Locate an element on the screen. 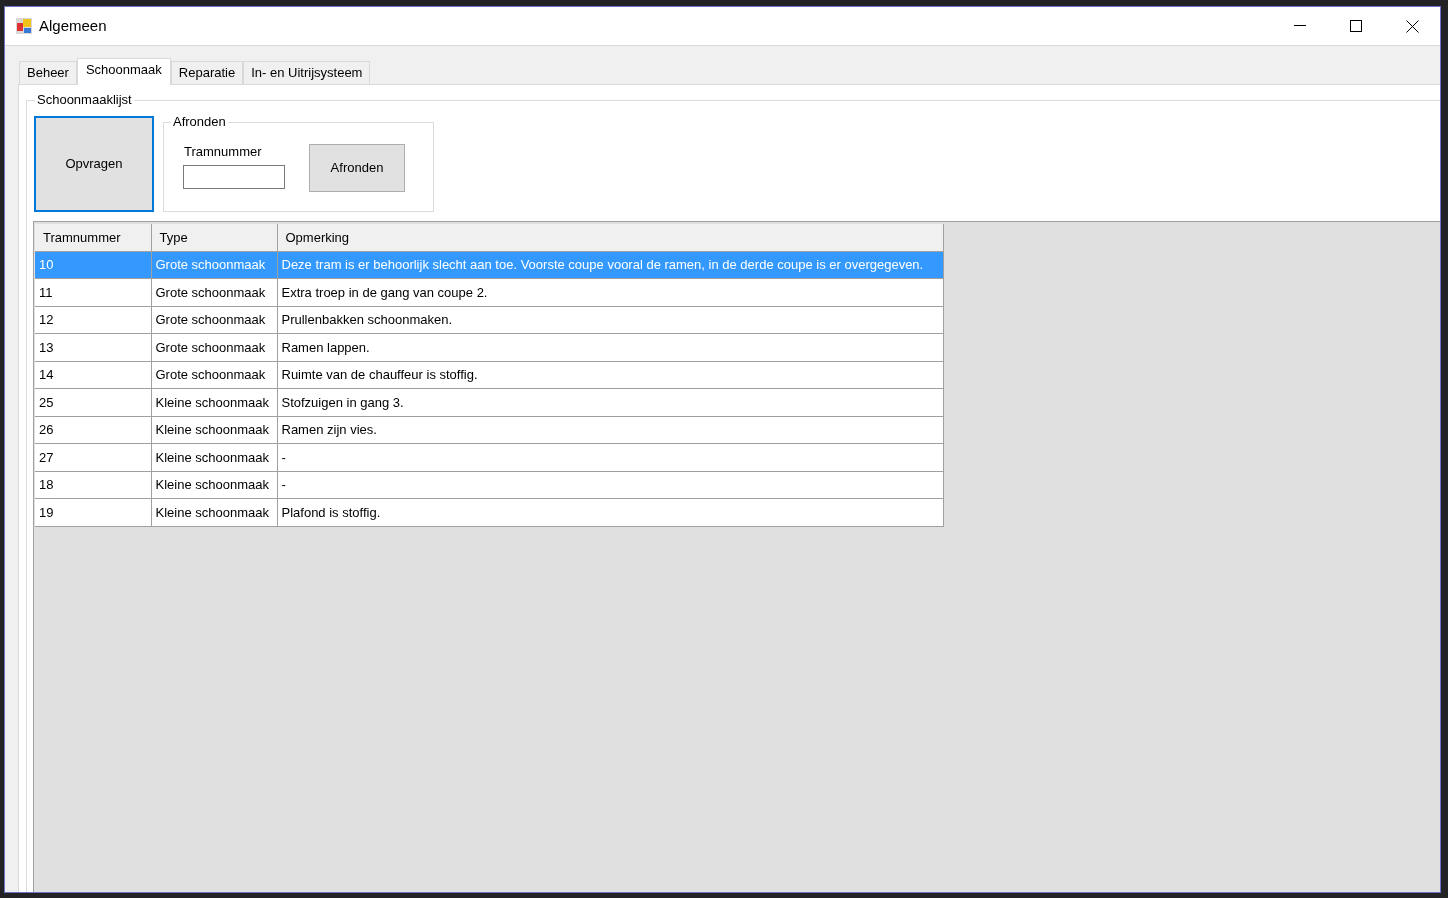 This screenshot has height=898, width=1448. table-cell: 10 is located at coordinates (93, 265).